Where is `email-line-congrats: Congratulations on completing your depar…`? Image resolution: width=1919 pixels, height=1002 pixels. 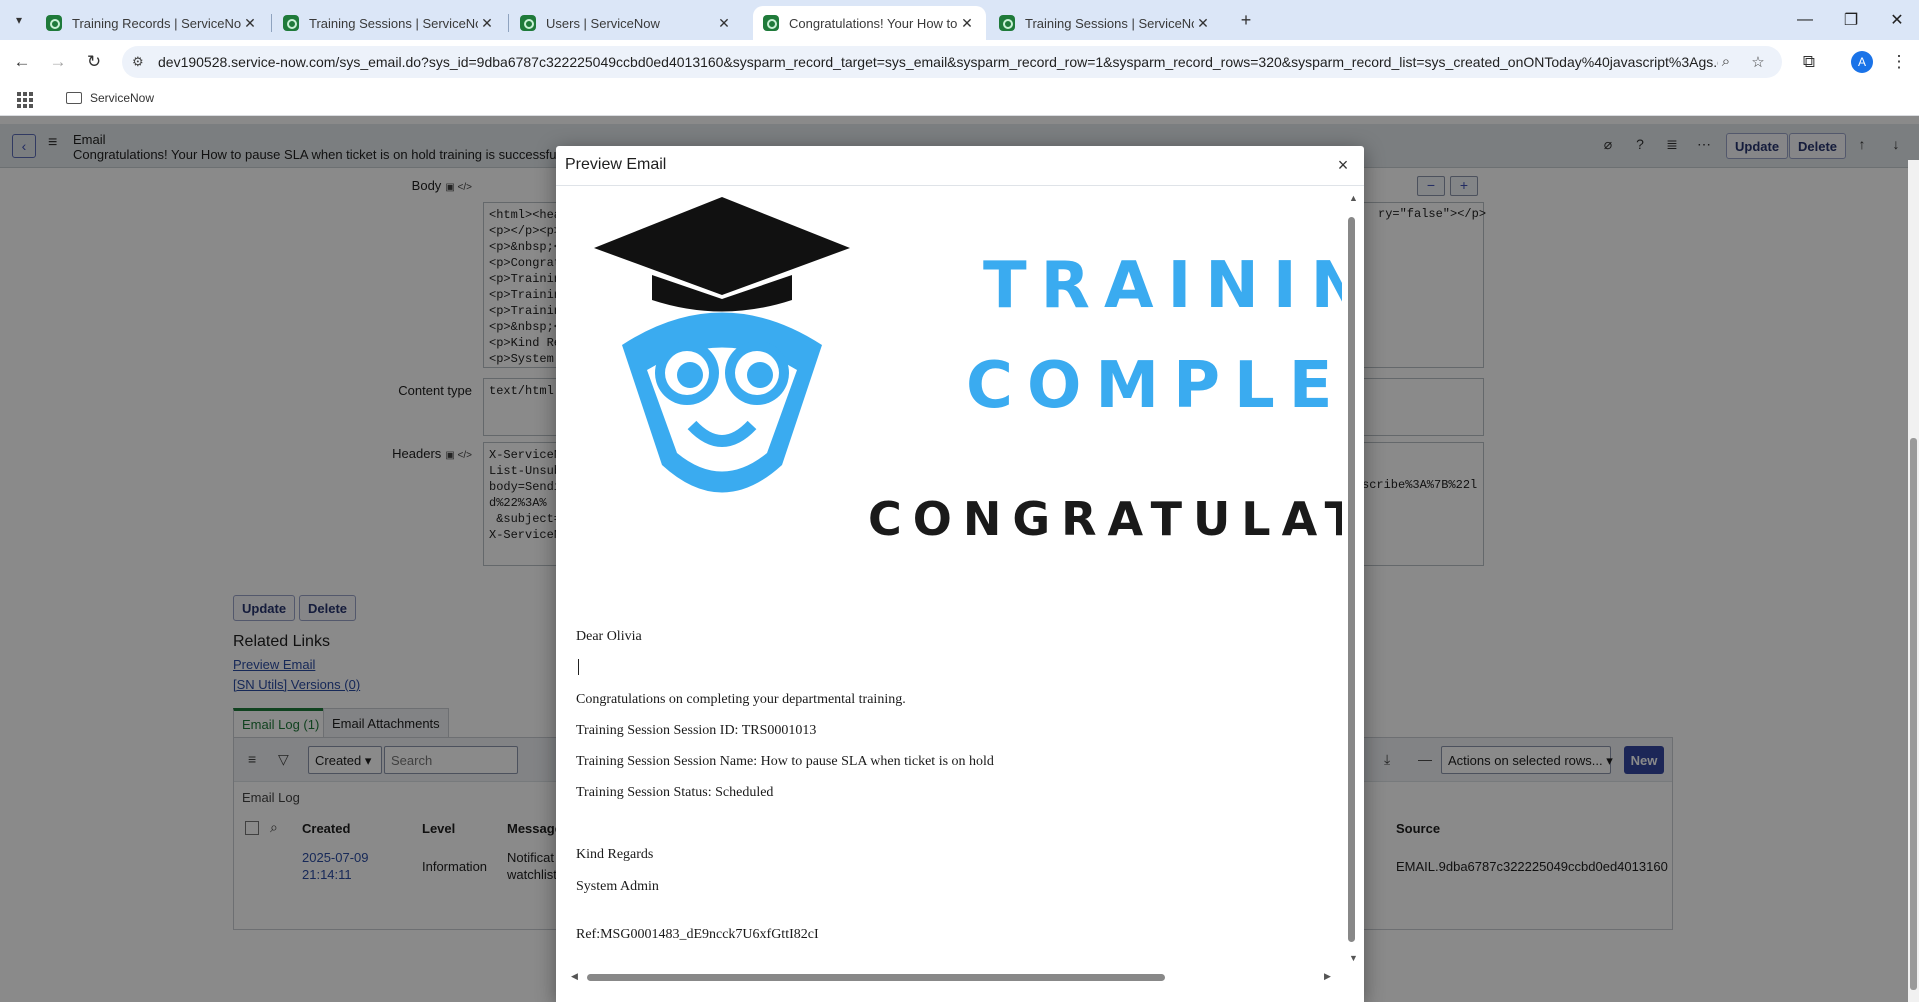 email-line-congrats: Congratulations on completing your depar… is located at coordinates (741, 699).